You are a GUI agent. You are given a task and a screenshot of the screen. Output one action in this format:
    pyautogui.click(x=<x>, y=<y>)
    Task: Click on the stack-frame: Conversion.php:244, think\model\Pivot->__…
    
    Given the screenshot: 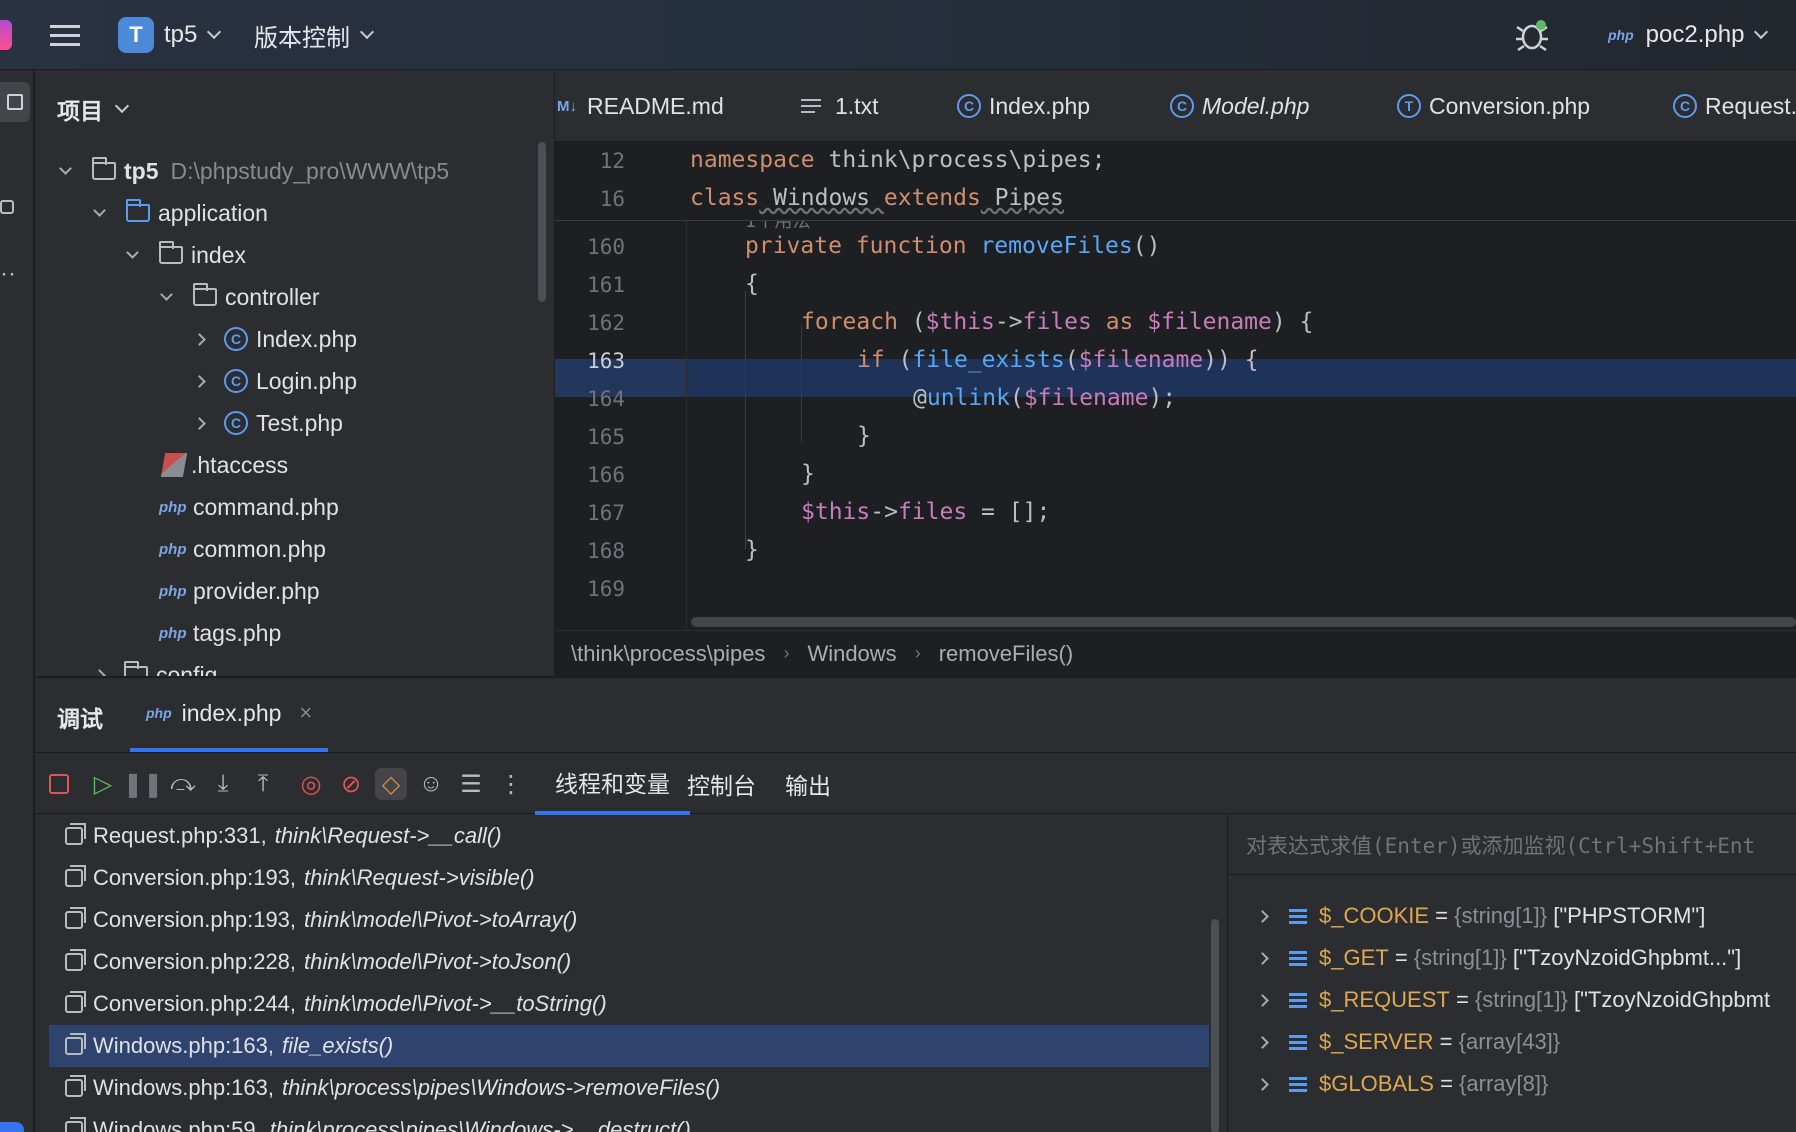 What is the action you would take?
    pyautogui.click(x=629, y=1004)
    